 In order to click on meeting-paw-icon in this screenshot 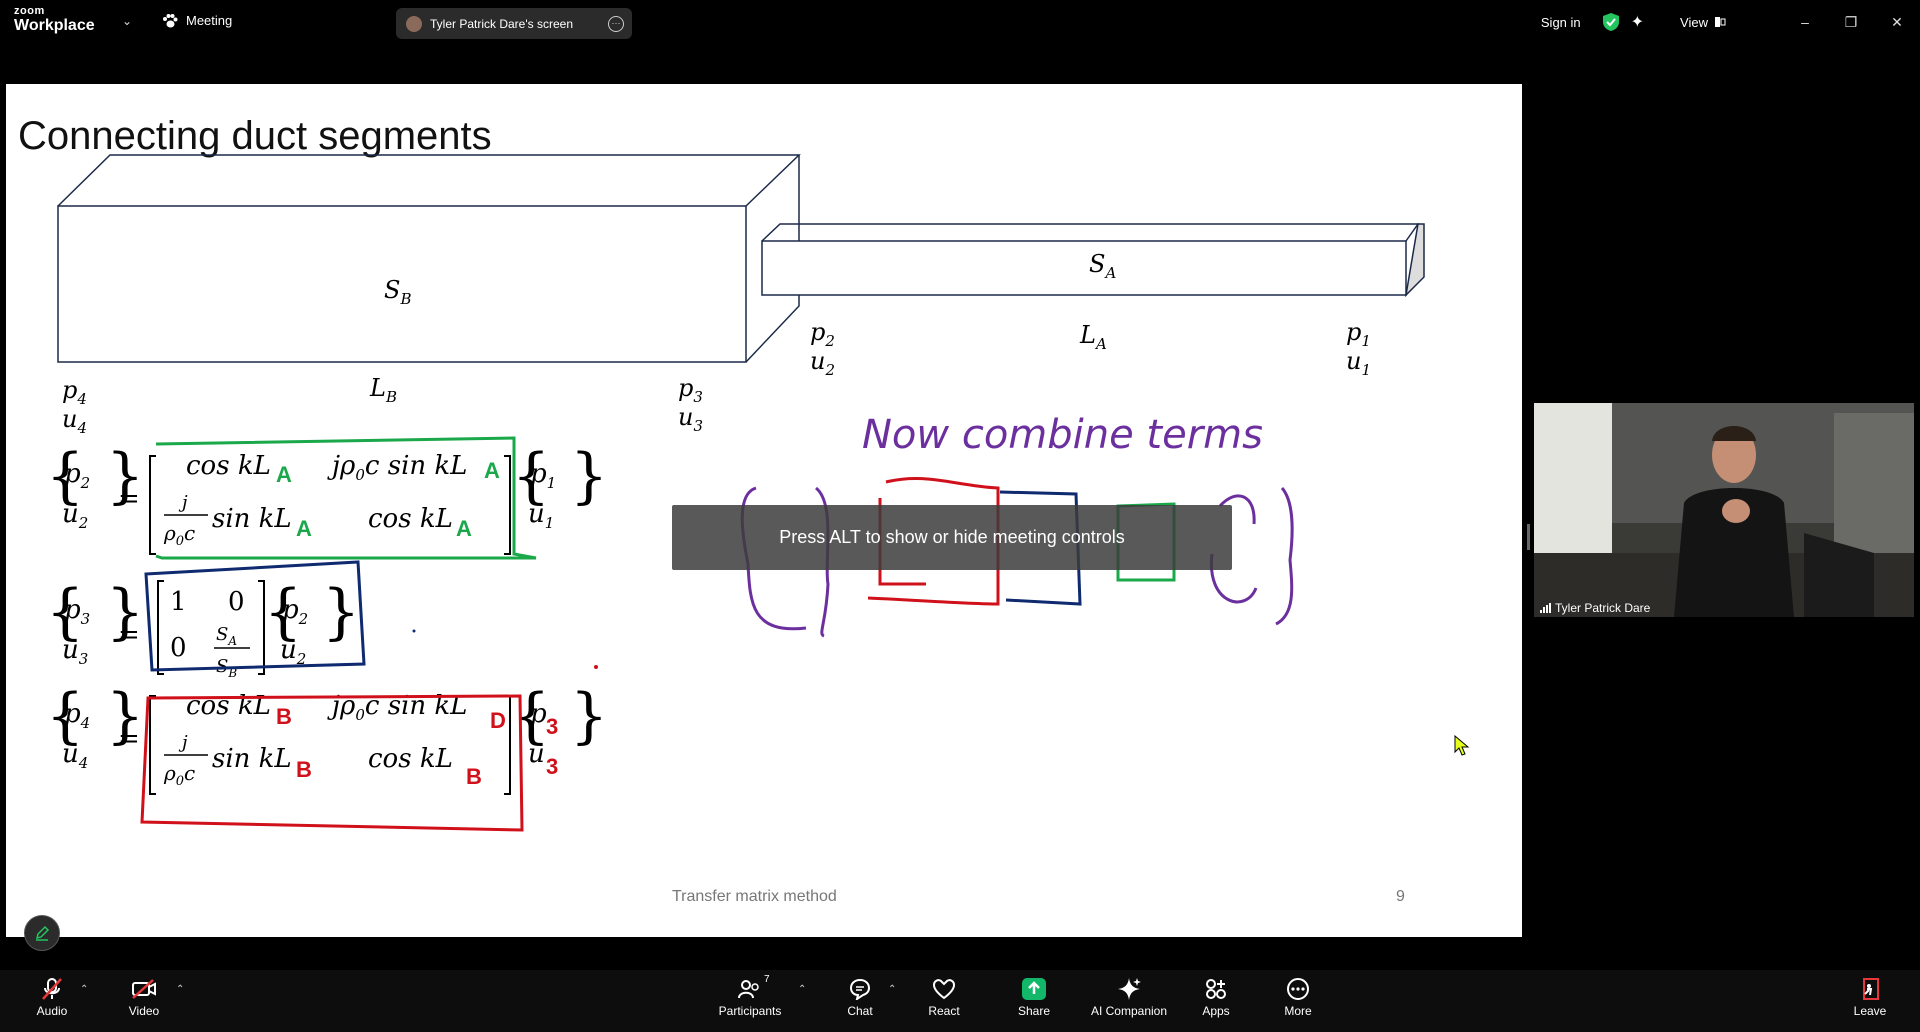, I will do `click(170, 20)`.